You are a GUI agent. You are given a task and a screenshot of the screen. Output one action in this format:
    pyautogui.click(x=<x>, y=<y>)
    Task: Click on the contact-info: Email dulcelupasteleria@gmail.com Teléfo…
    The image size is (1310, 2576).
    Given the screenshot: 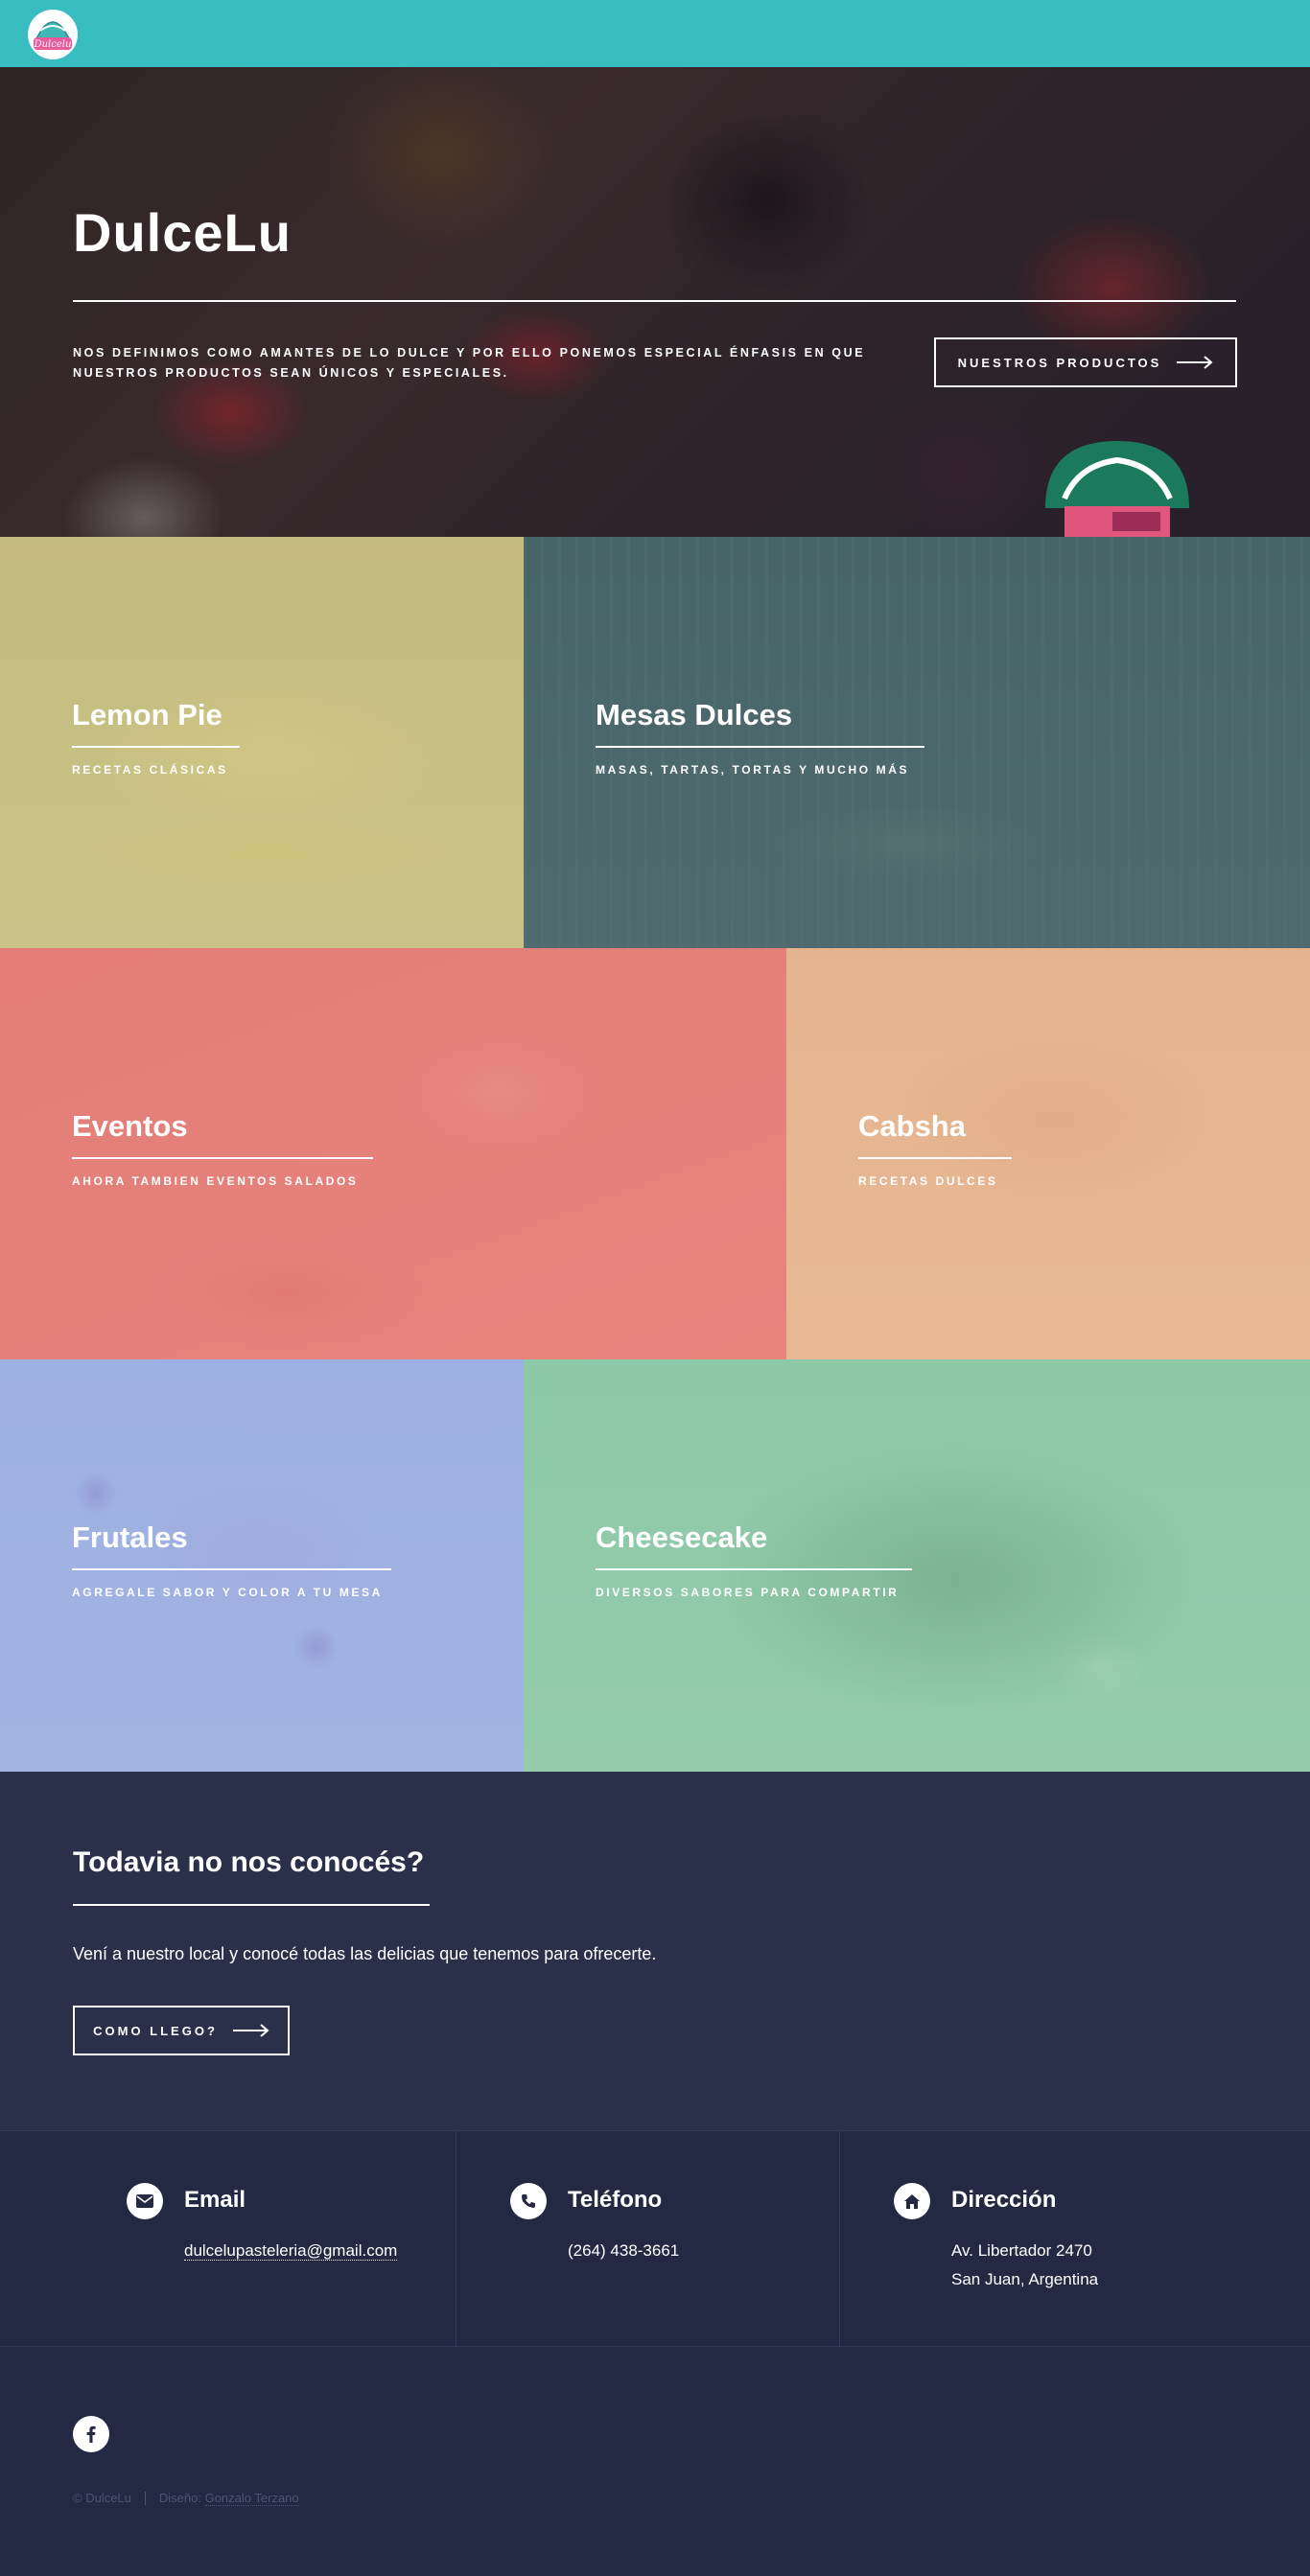 What is the action you would take?
    pyautogui.click(x=655, y=2239)
    